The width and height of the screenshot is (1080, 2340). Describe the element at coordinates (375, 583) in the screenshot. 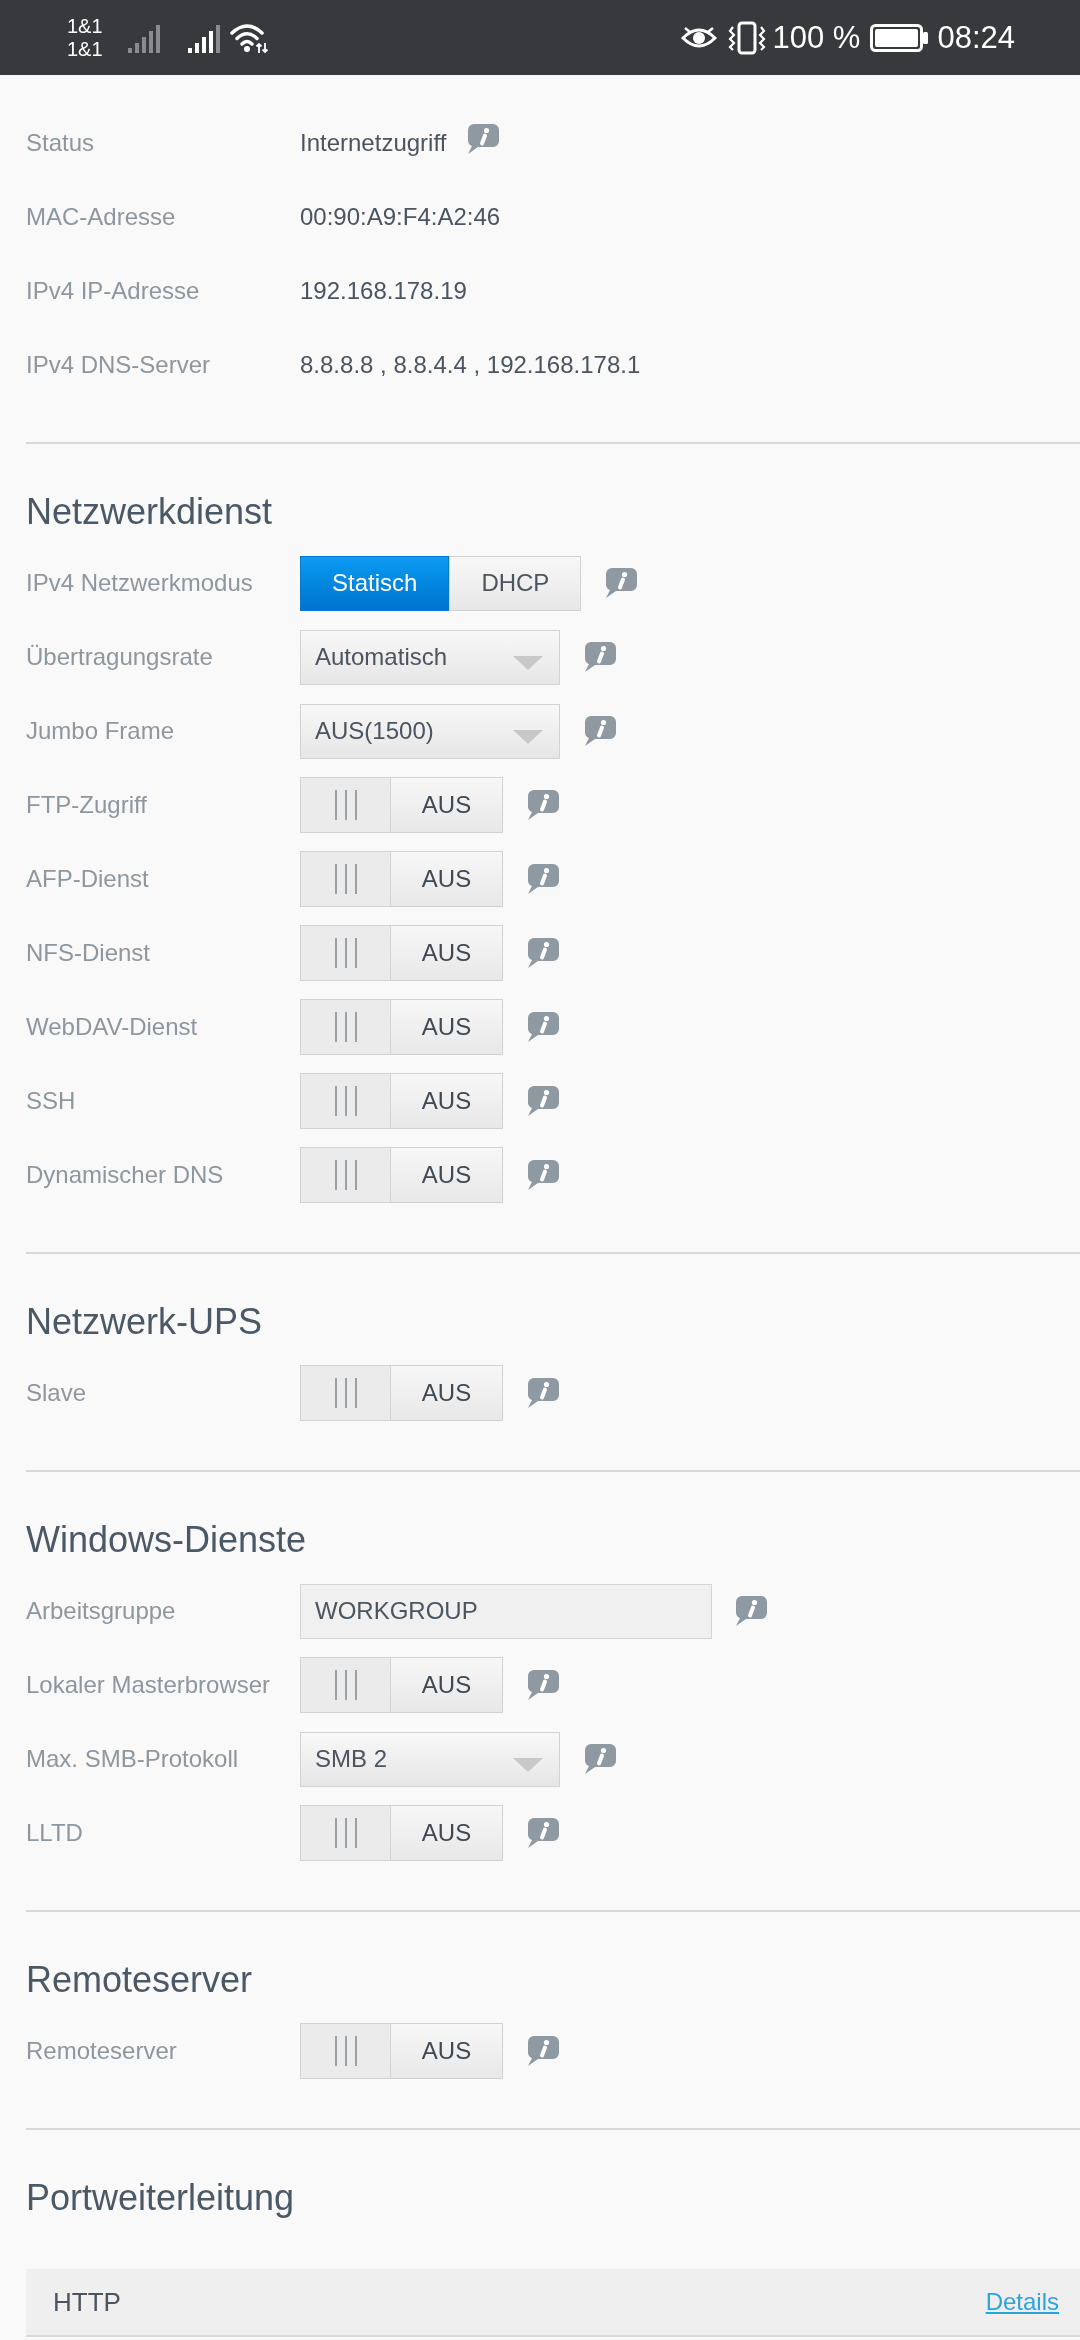

I see `segmented-option: Statisch` at that location.